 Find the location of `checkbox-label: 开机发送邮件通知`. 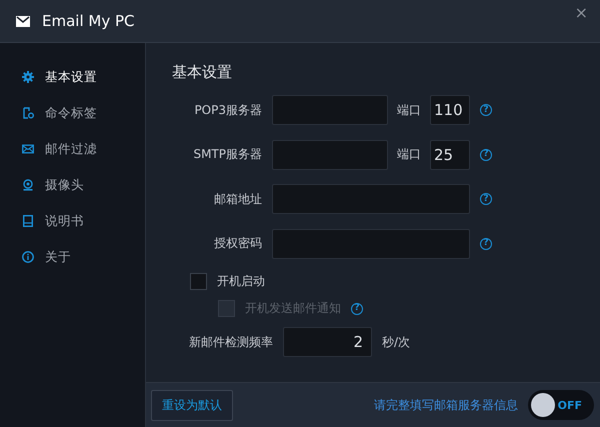

checkbox-label: 开机发送邮件通知 is located at coordinates (293, 308).